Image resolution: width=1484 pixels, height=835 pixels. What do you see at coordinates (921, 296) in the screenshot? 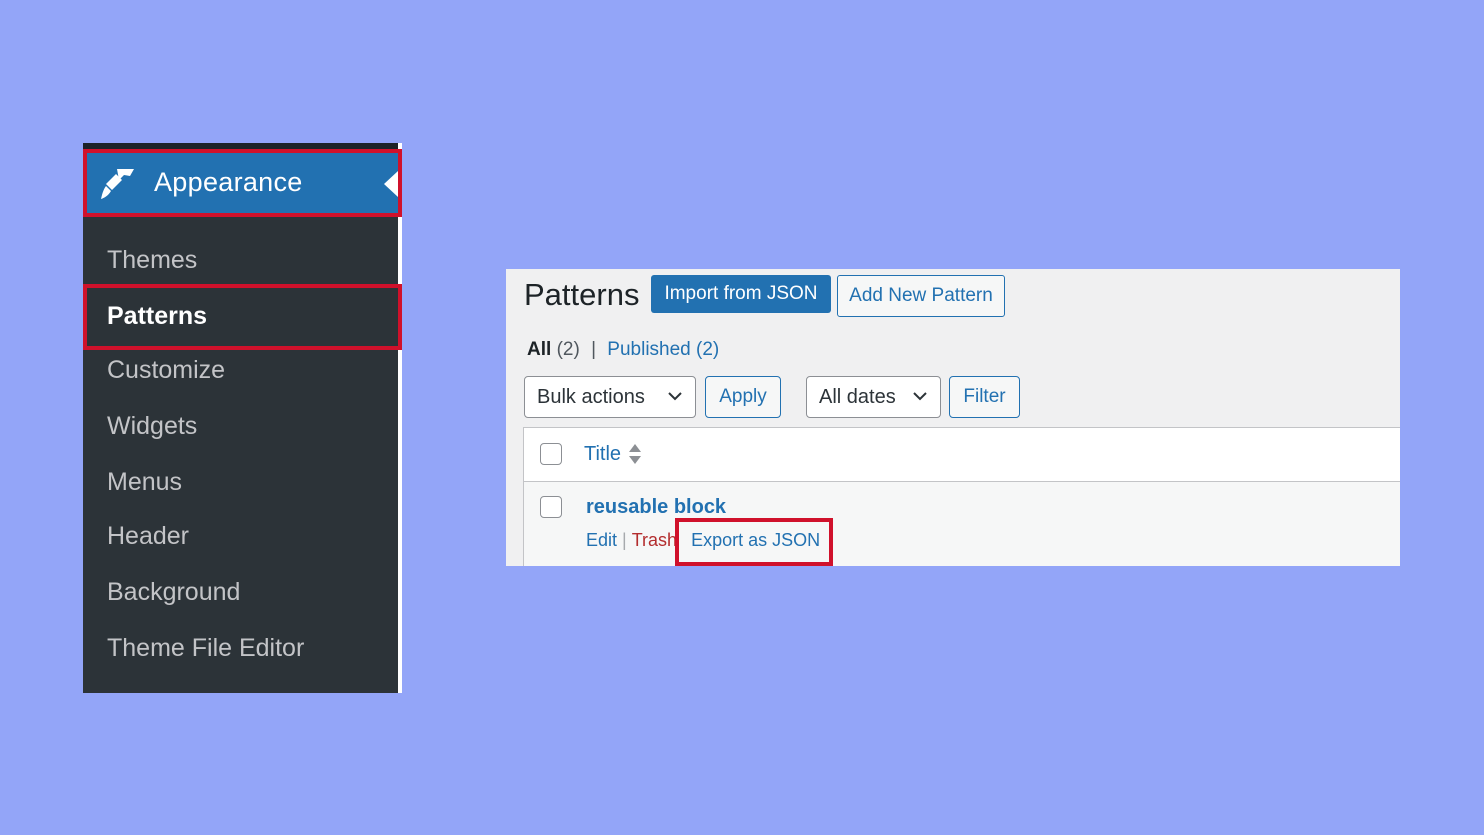
I see `add-new-pattern-button: Add New Pattern` at bounding box center [921, 296].